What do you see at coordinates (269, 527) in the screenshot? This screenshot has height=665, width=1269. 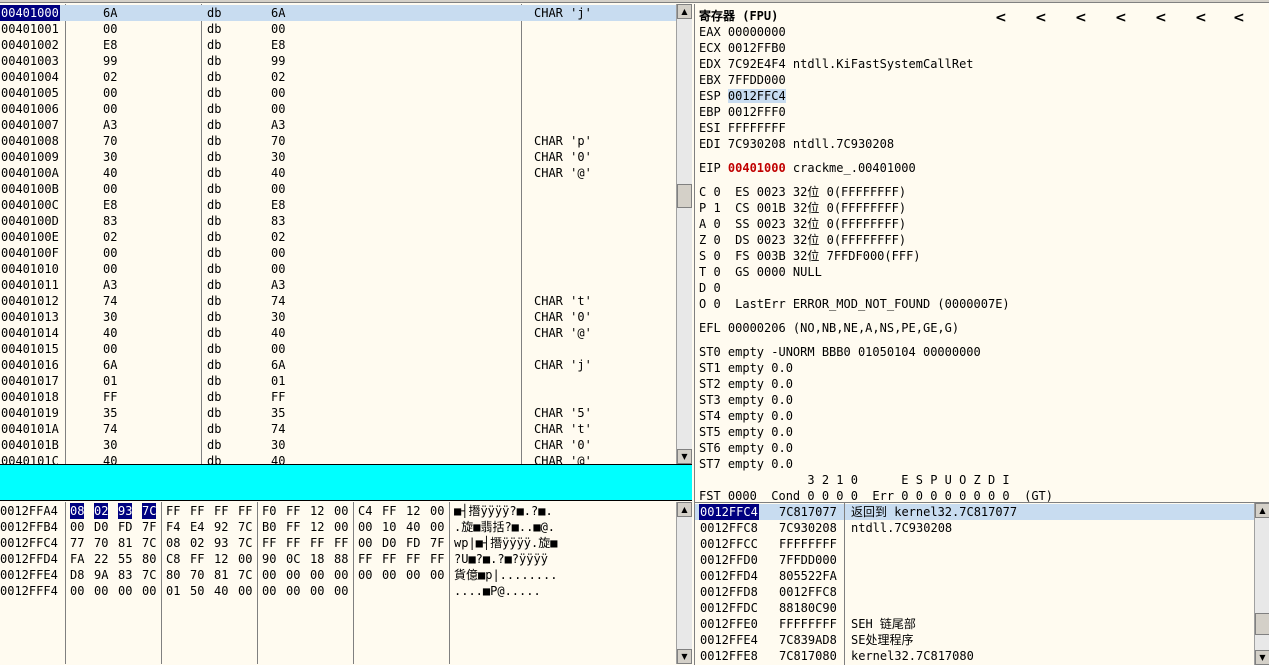 I see `dump-byte: B0` at bounding box center [269, 527].